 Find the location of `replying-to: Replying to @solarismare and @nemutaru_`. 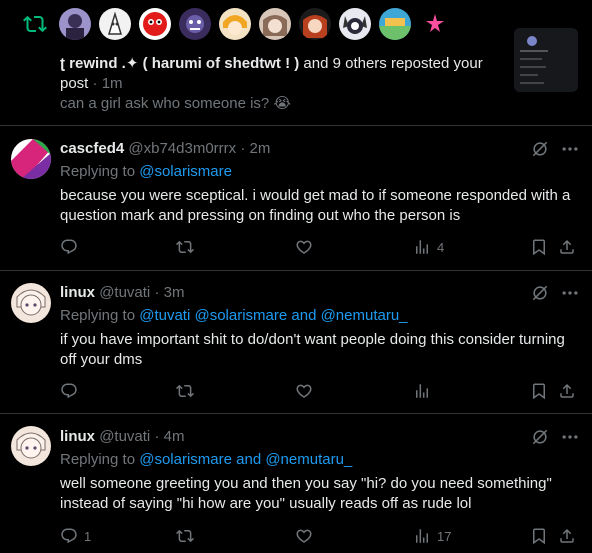

replying-to: Replying to @solarismare and @nemutaru_ is located at coordinates (206, 460).